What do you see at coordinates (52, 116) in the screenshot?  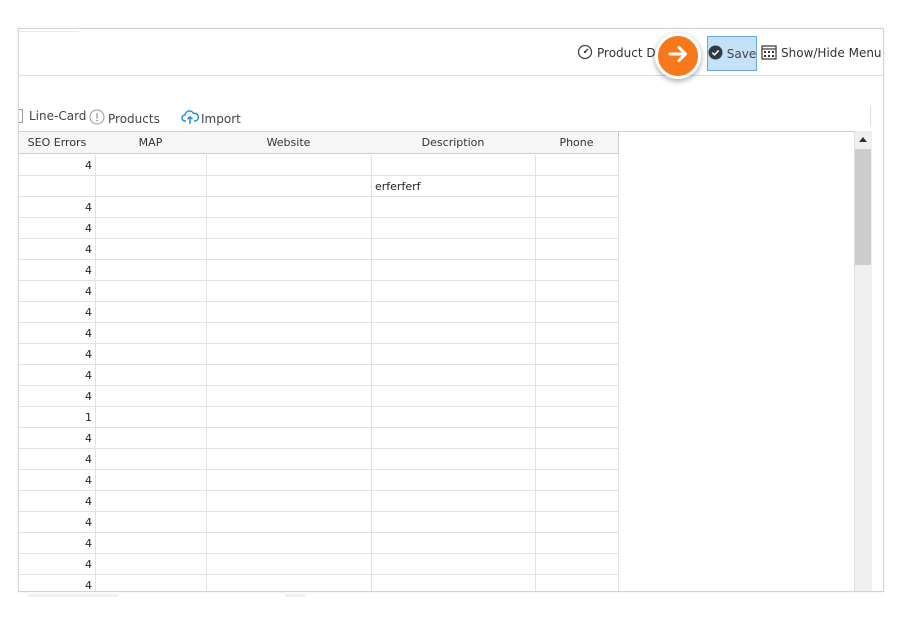 I see `line-card-button: Line-Card` at bounding box center [52, 116].